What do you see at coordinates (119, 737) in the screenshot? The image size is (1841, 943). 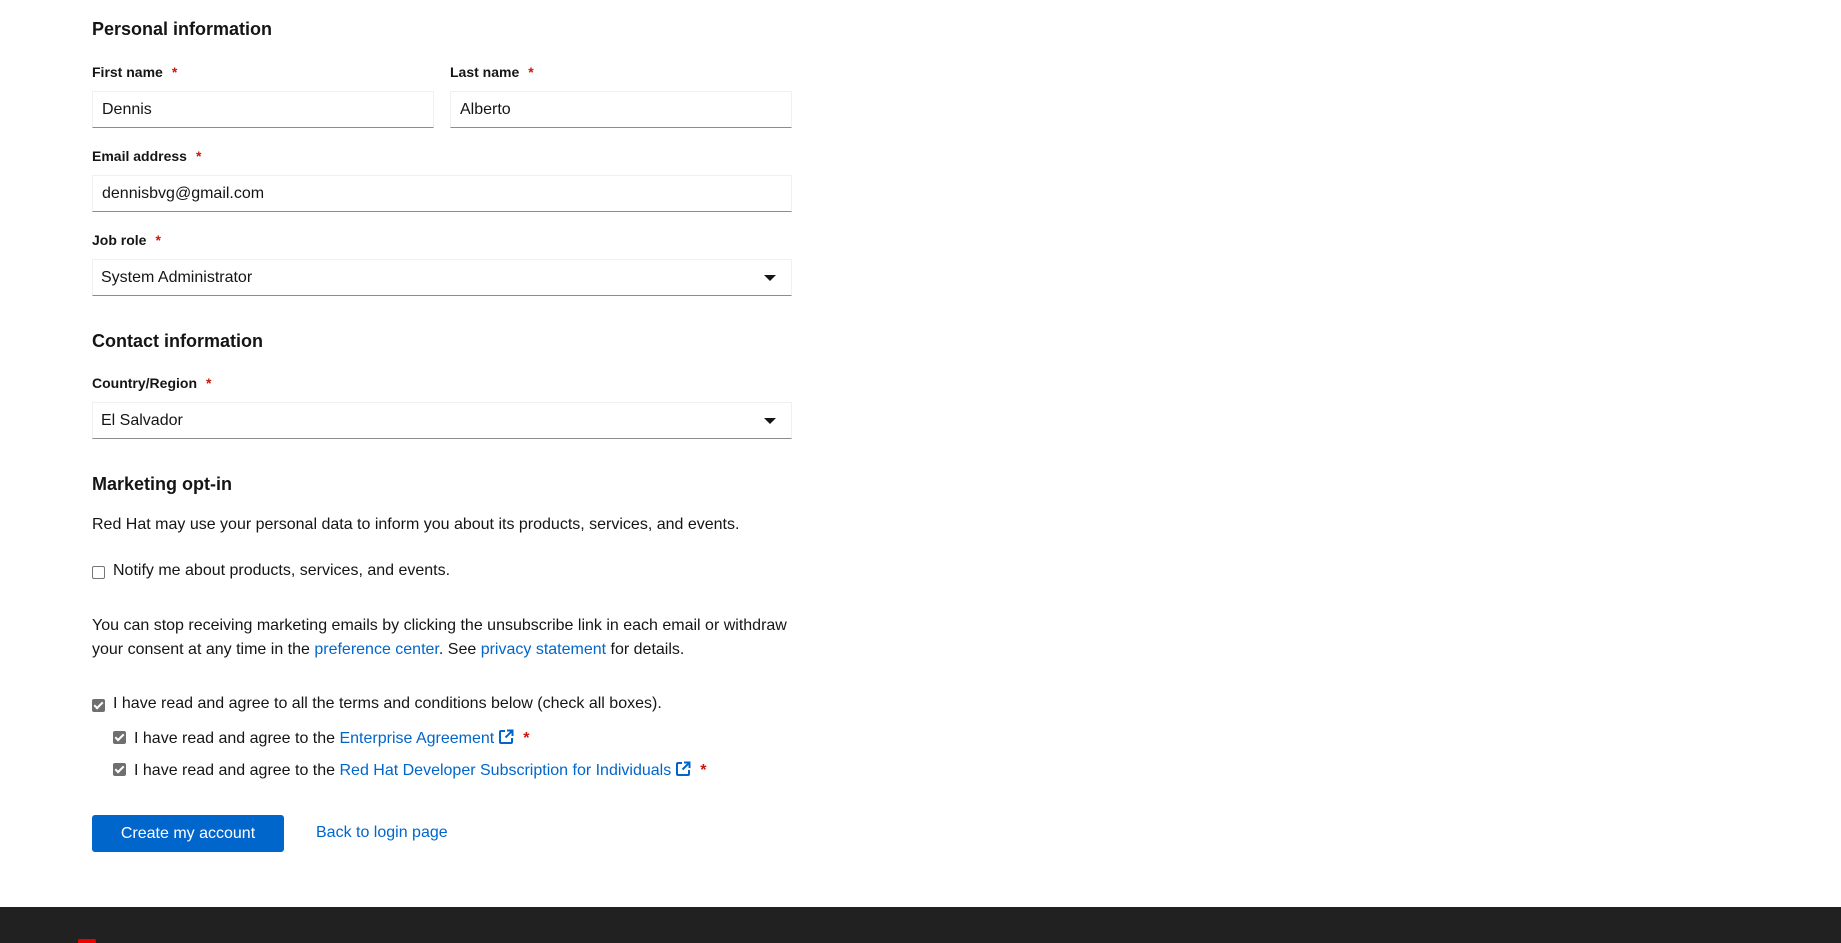 I see `enterprise-agreement-checkbox` at bounding box center [119, 737].